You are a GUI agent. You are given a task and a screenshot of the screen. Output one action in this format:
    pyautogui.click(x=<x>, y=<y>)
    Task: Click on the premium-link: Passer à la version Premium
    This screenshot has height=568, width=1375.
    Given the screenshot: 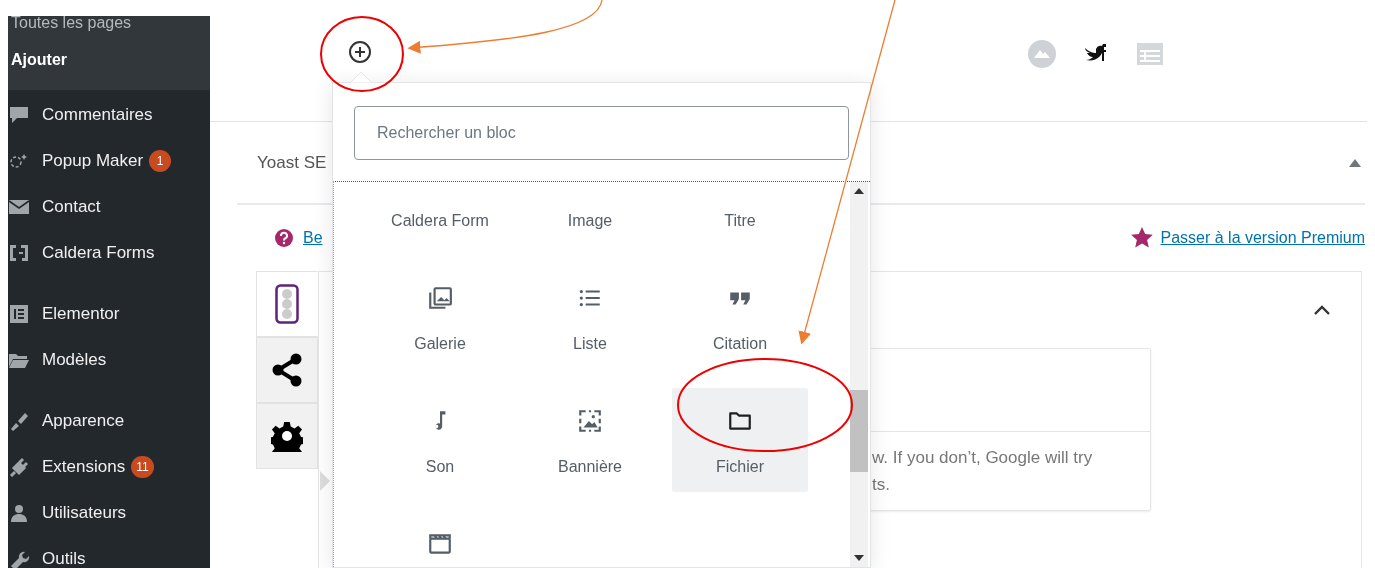 What is the action you would take?
    pyautogui.click(x=1262, y=238)
    